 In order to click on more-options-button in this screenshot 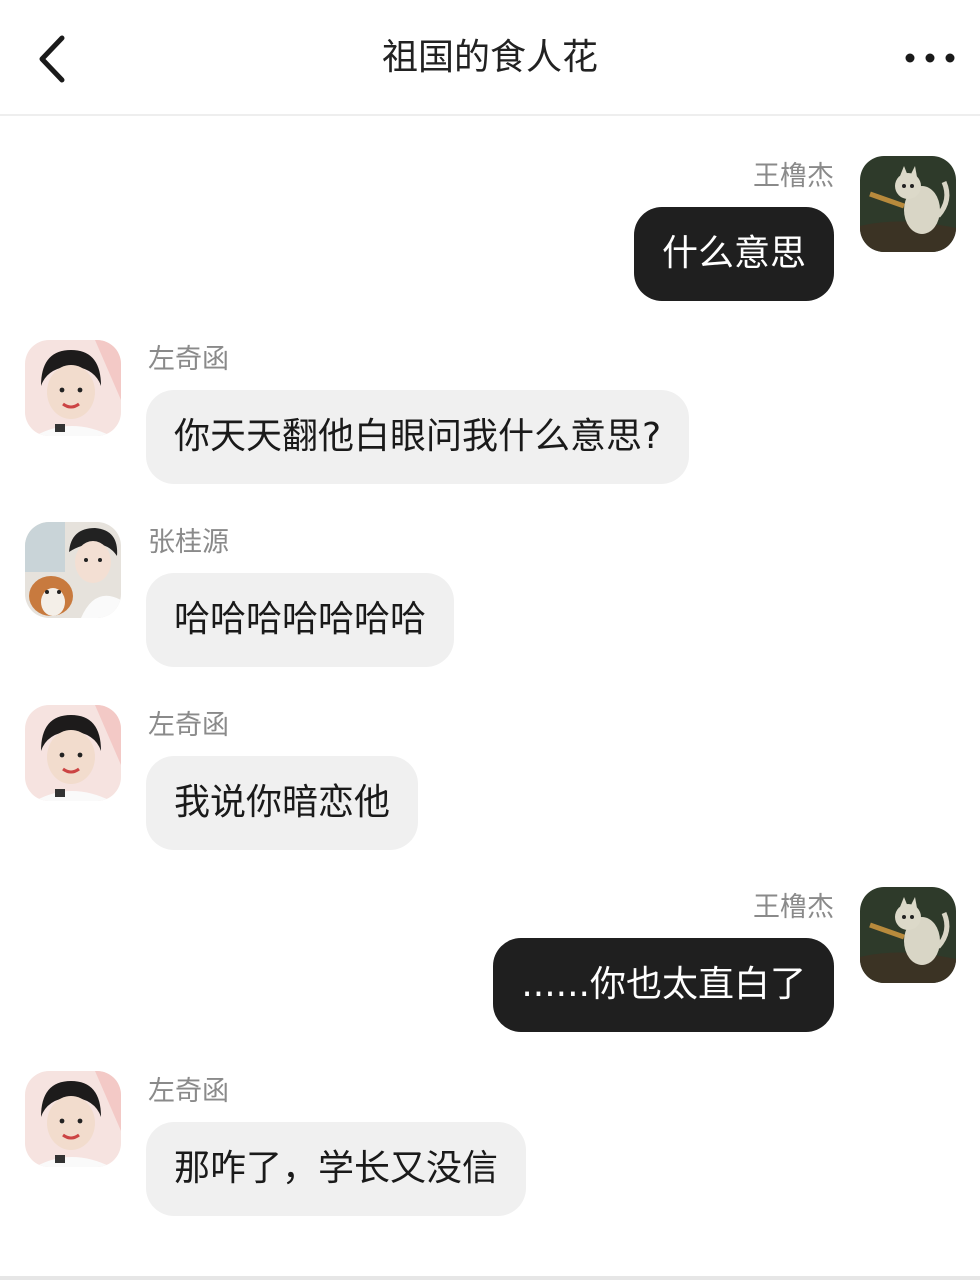, I will do `click(930, 58)`.